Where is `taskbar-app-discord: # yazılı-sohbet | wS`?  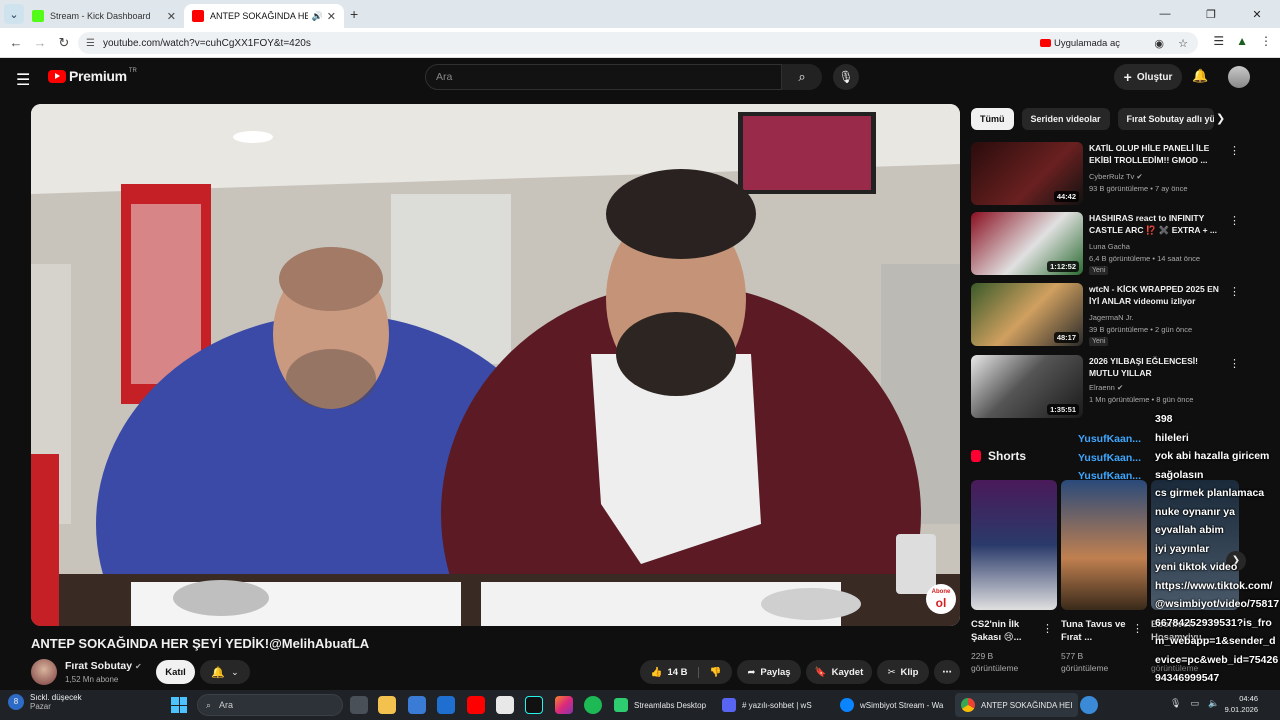 taskbar-app-discord: # yazılı-sohbet | wS is located at coordinates (767, 705).